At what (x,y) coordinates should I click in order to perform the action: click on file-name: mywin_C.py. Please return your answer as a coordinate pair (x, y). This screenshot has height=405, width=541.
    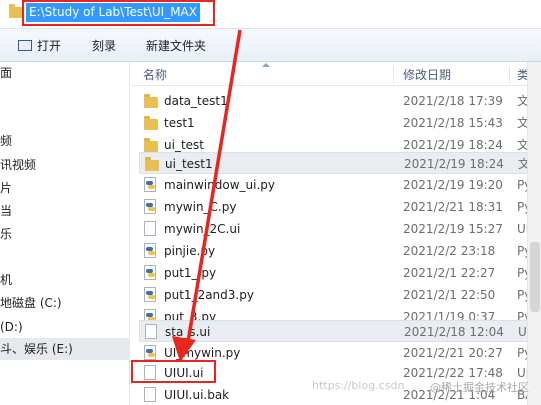
    Looking at the image, I should click on (200, 207).